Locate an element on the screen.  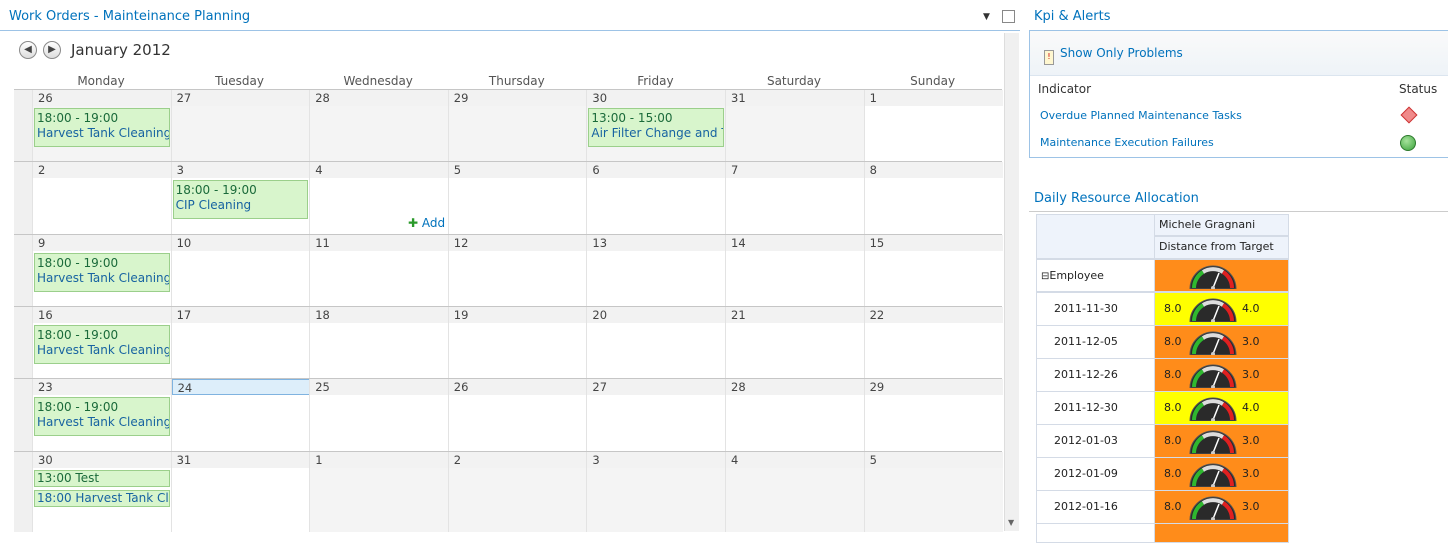
employee-header: Michele Gragnani is located at coordinates (1221, 225).